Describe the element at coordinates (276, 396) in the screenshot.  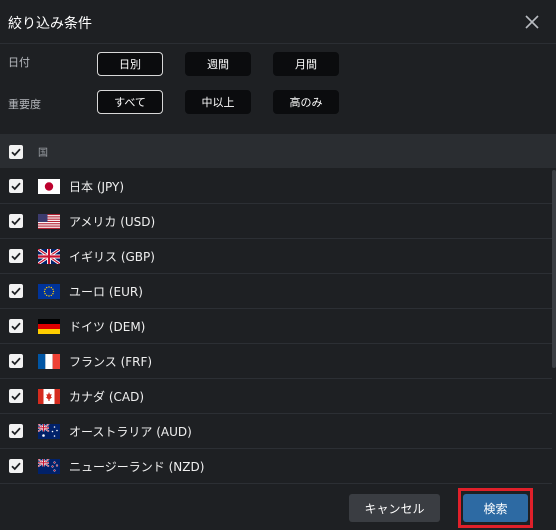
I see `list-item: カナダ (CAD)` at that location.